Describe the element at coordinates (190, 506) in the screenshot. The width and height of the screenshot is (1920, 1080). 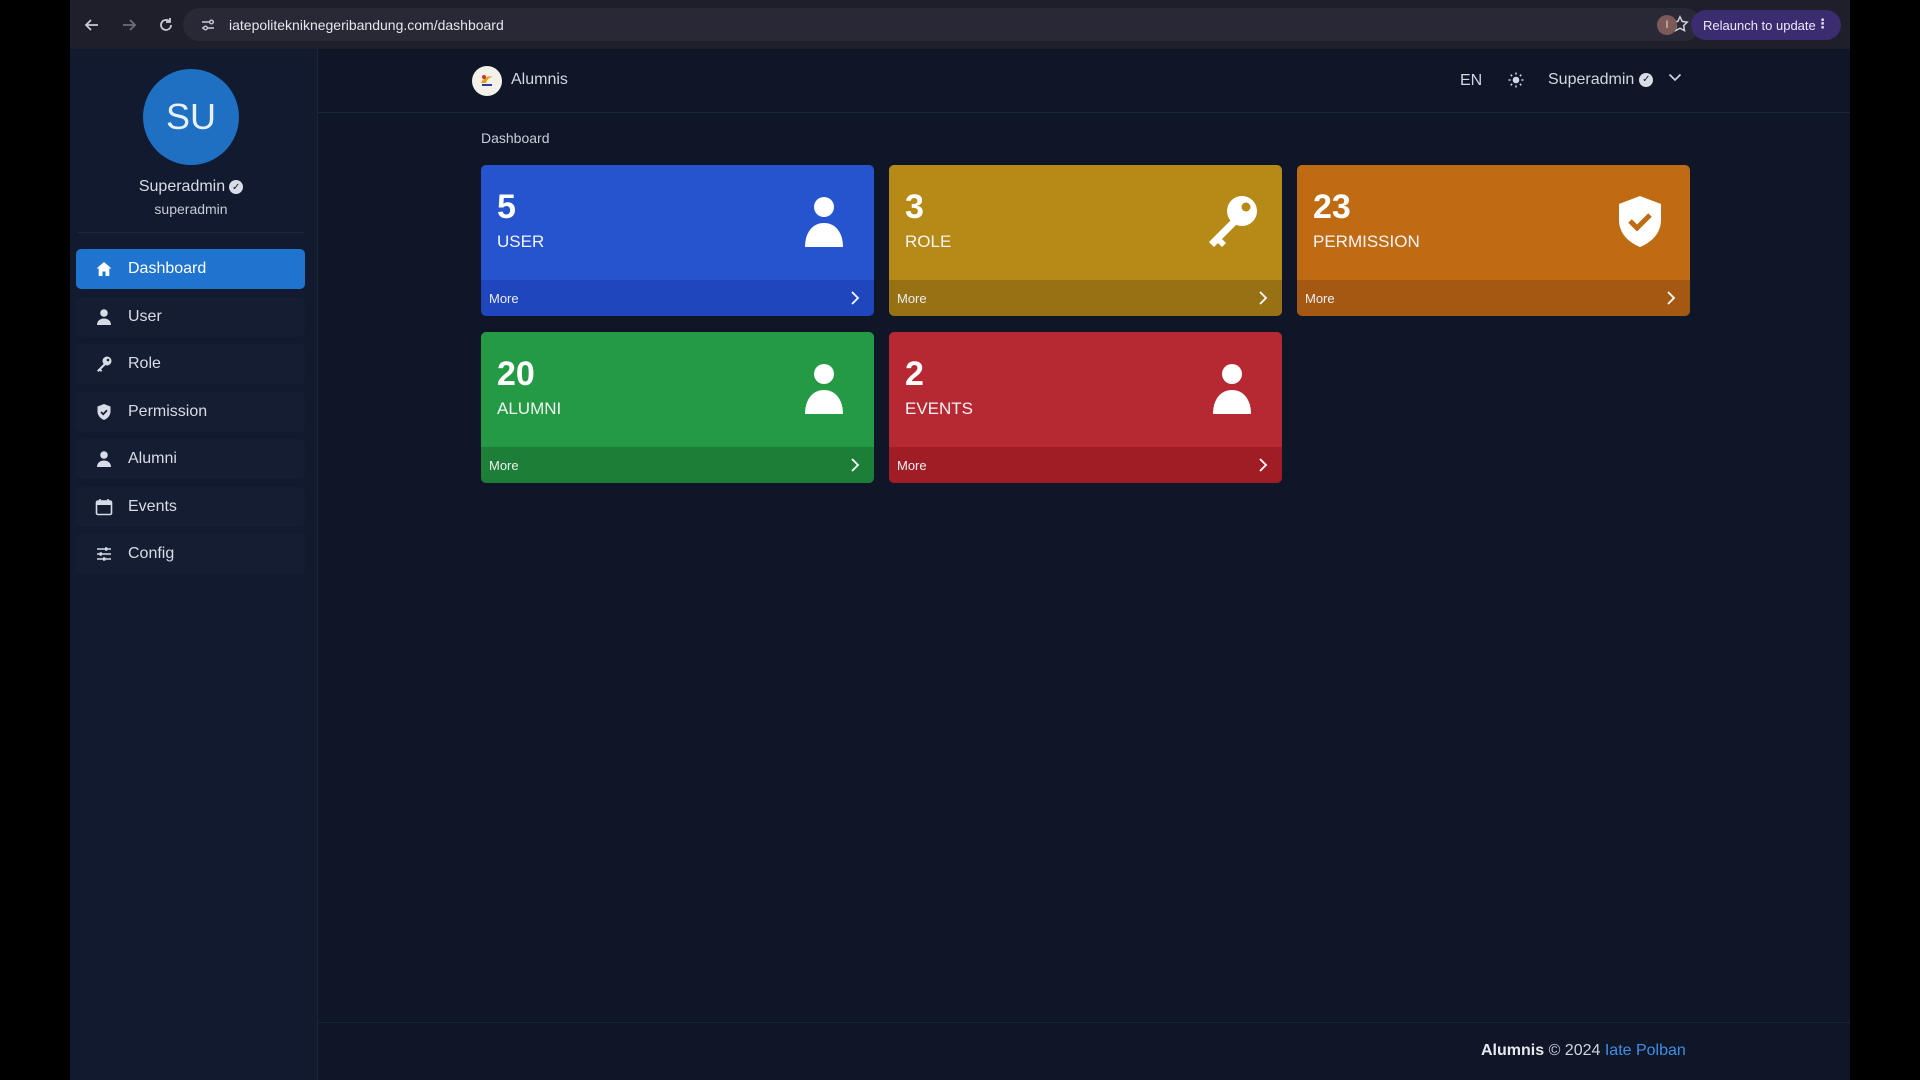
I see `sidebar-item-events: Events` at that location.